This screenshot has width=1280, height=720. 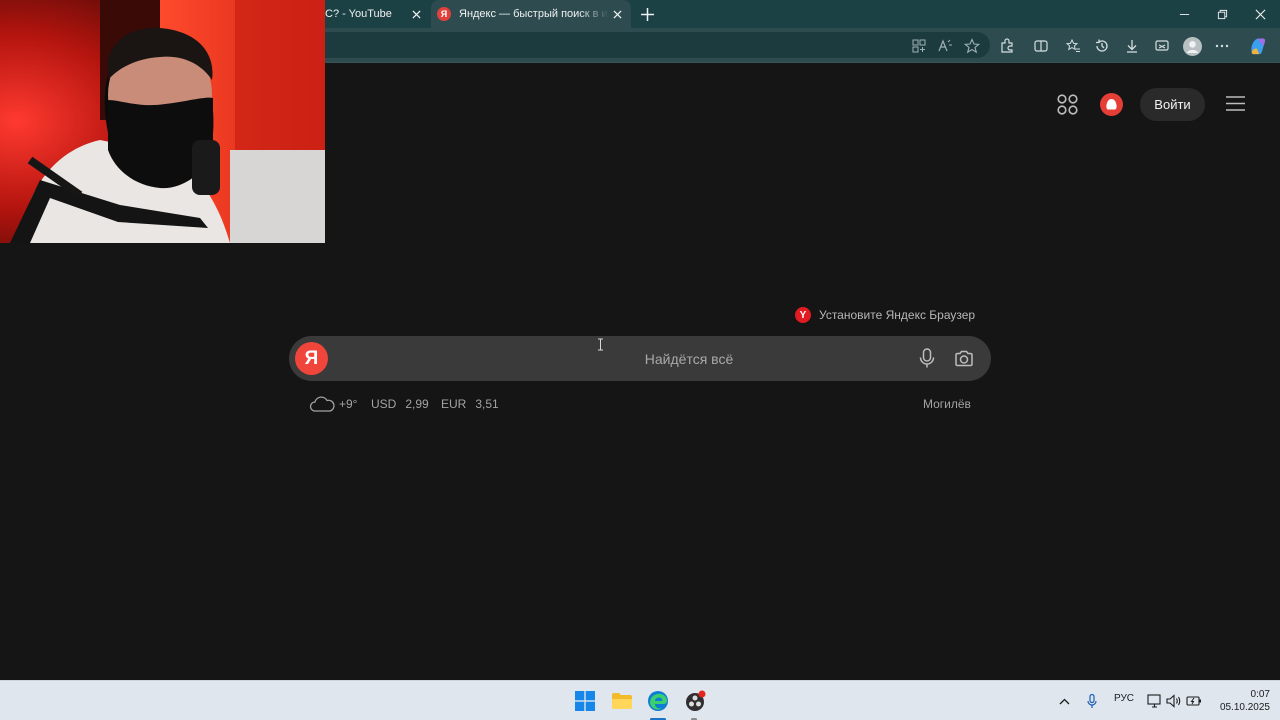 I want to click on microphone-icon, so click(x=927, y=358).